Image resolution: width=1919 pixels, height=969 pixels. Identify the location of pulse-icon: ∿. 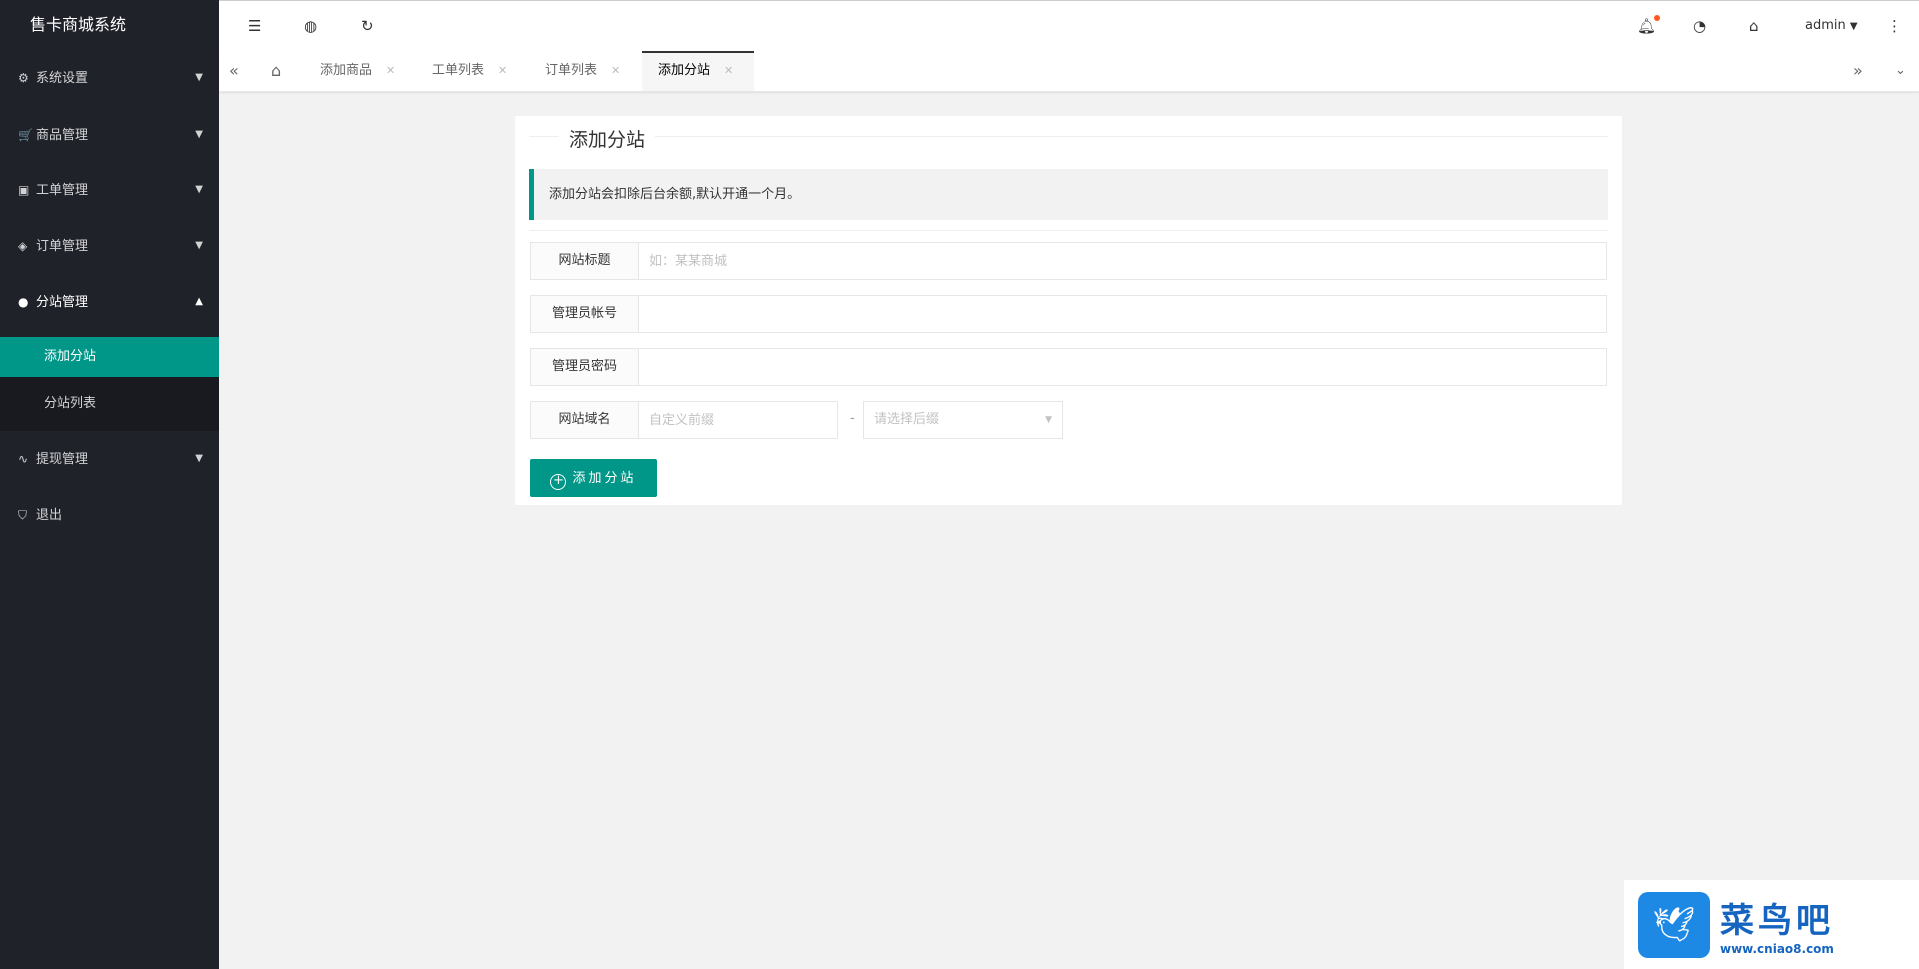
(23, 459).